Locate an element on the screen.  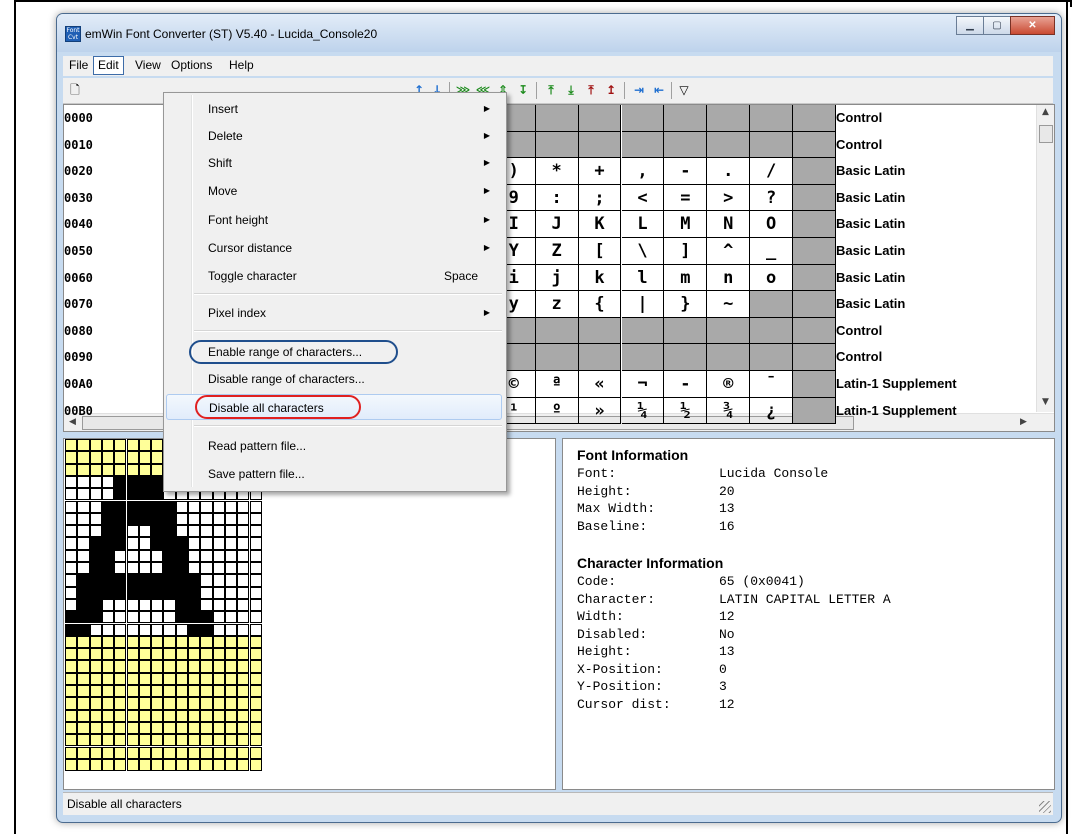
scroll-thumb is located at coordinates (1046, 134).